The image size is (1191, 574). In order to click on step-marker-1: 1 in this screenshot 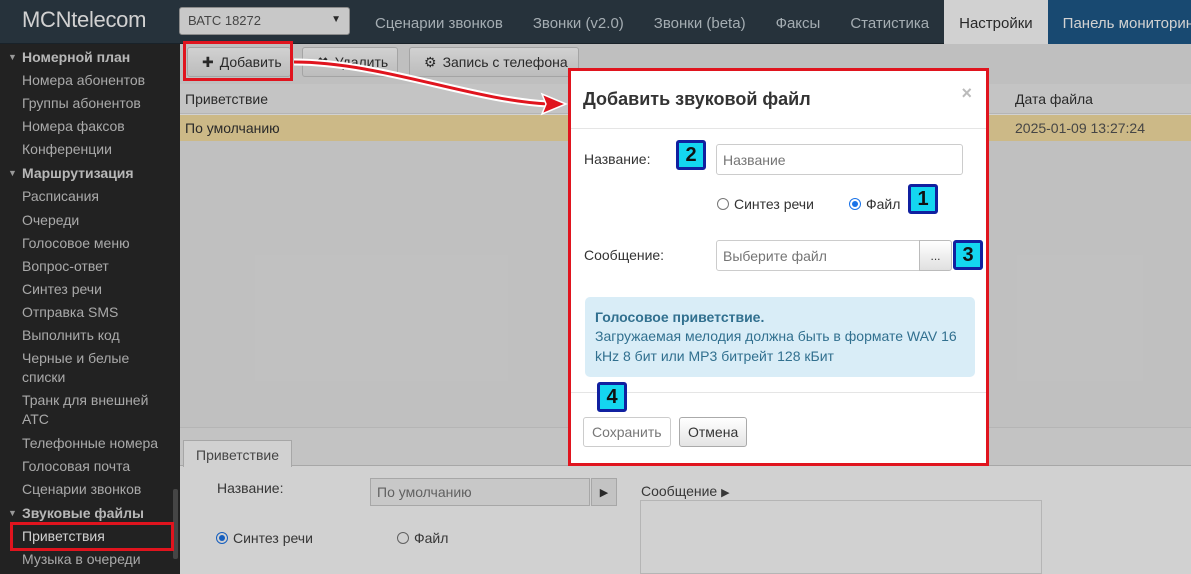, I will do `click(923, 199)`.